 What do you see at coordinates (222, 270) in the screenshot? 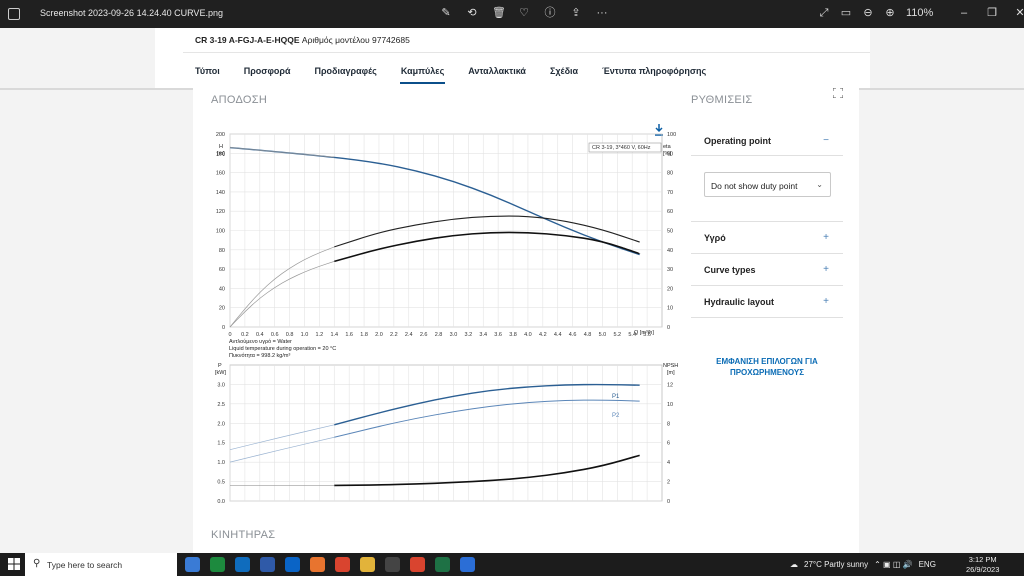
I see `y-tick-label: 60` at bounding box center [222, 270].